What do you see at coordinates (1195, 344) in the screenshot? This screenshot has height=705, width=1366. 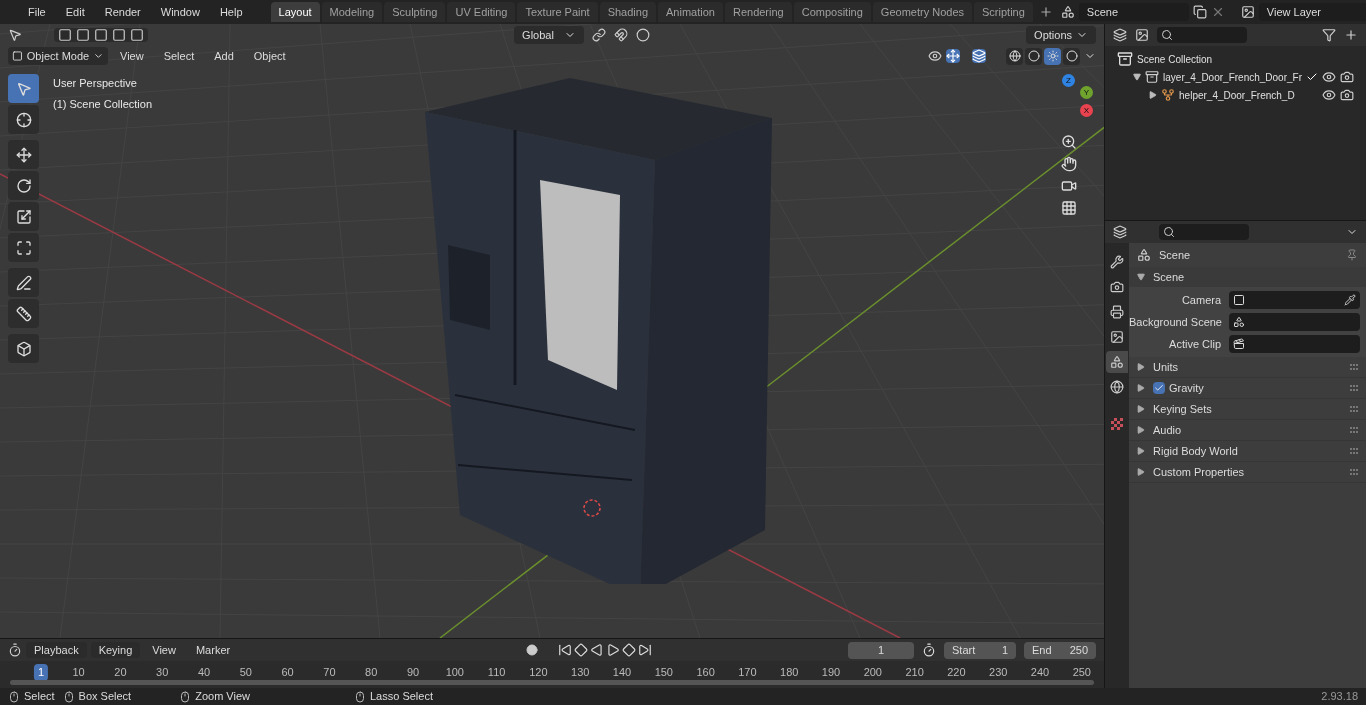 I see `field-label: Active Clip` at bounding box center [1195, 344].